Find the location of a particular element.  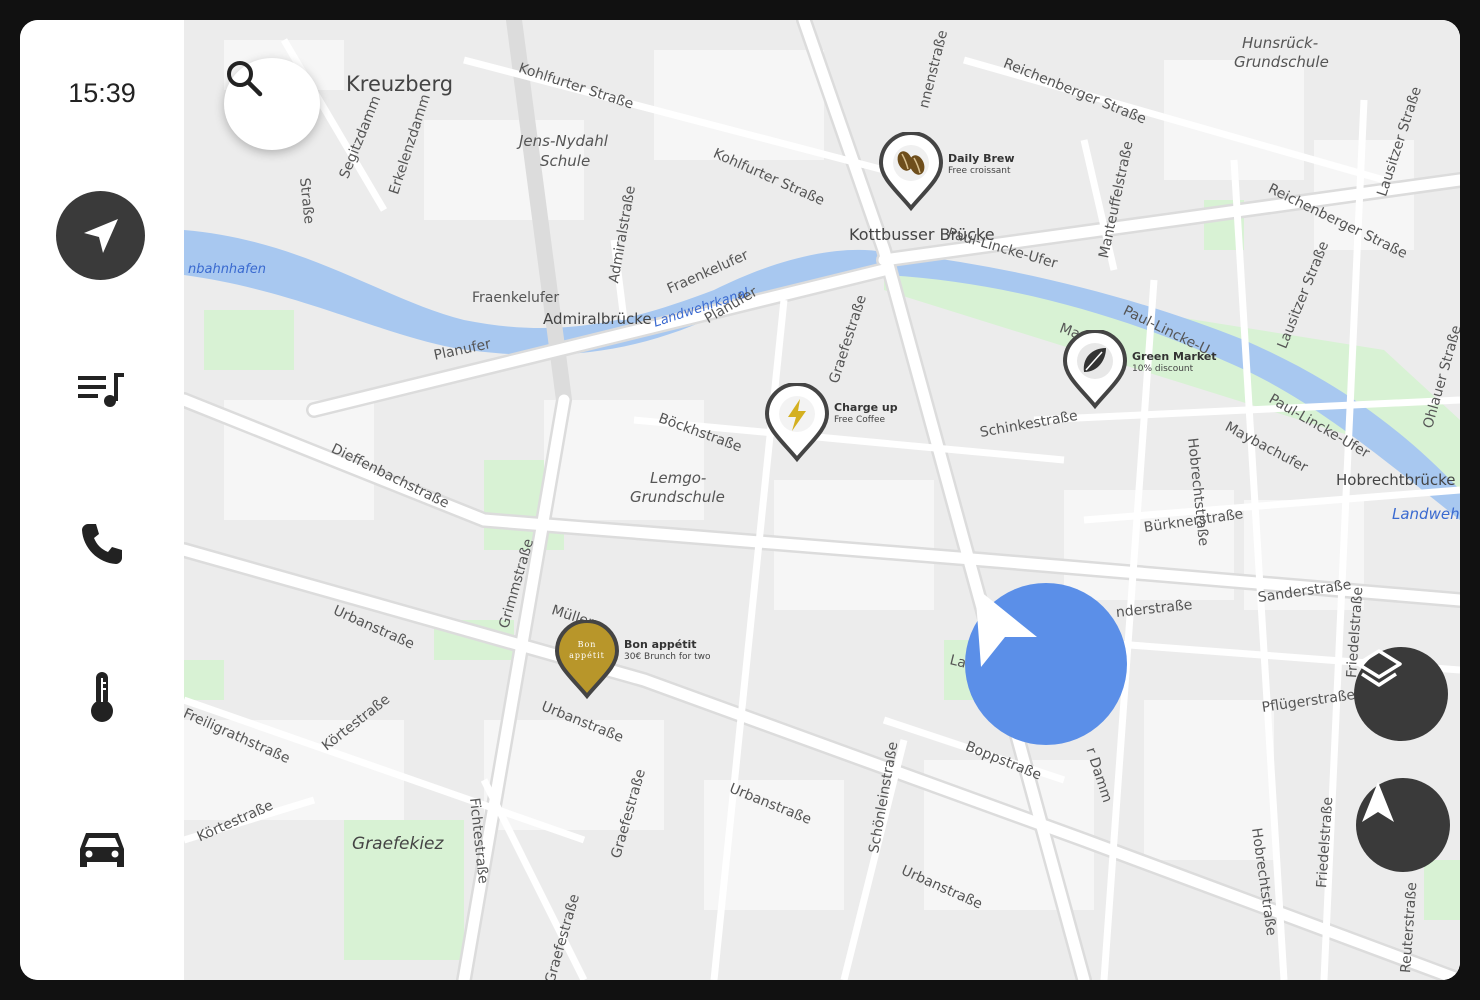

layers-button is located at coordinates (1401, 694).